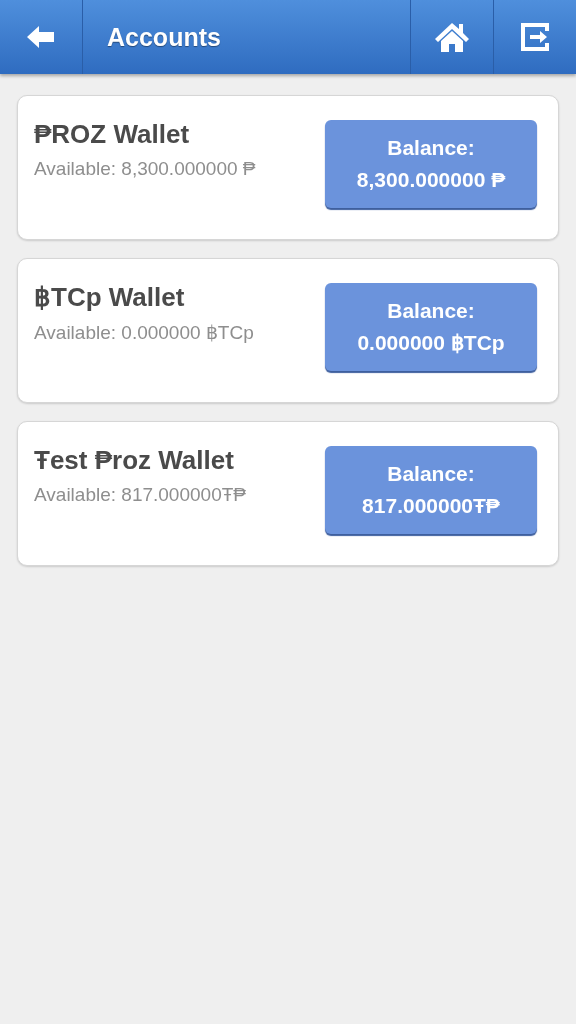 Image resolution: width=576 pixels, height=1024 pixels. Describe the element at coordinates (140, 495) in the screenshot. I see `available-amount: Available: 817.000000Ŧ₱` at that location.